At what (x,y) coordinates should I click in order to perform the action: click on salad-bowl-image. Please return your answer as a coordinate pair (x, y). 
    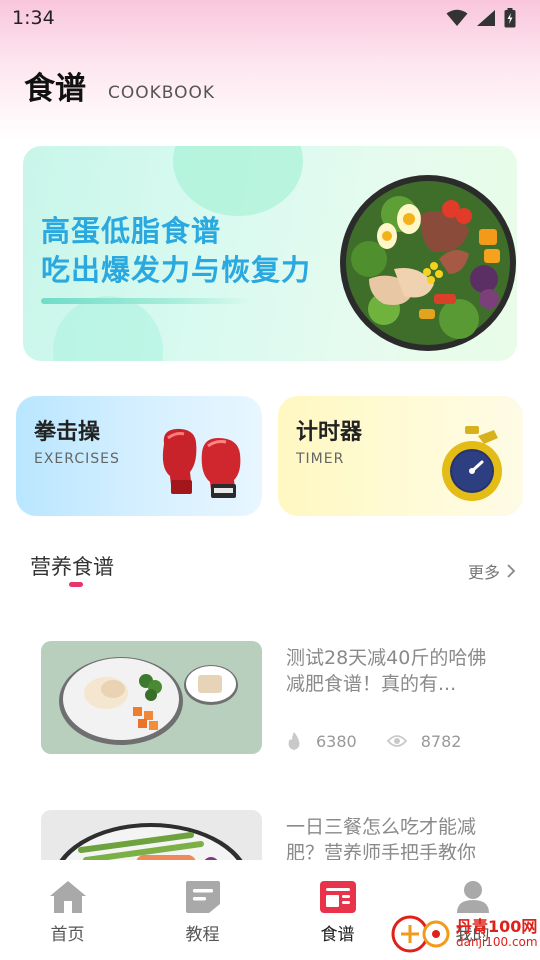
    Looking at the image, I should click on (428, 263).